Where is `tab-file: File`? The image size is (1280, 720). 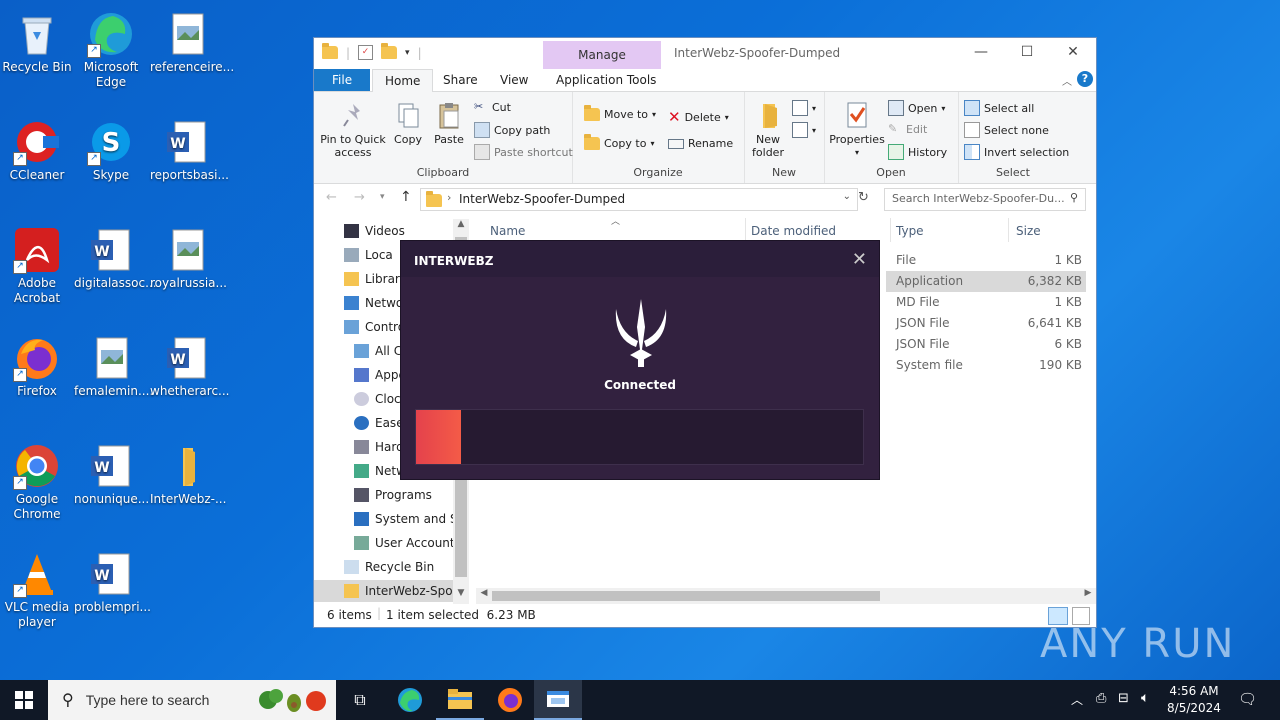
tab-file: File is located at coordinates (342, 80).